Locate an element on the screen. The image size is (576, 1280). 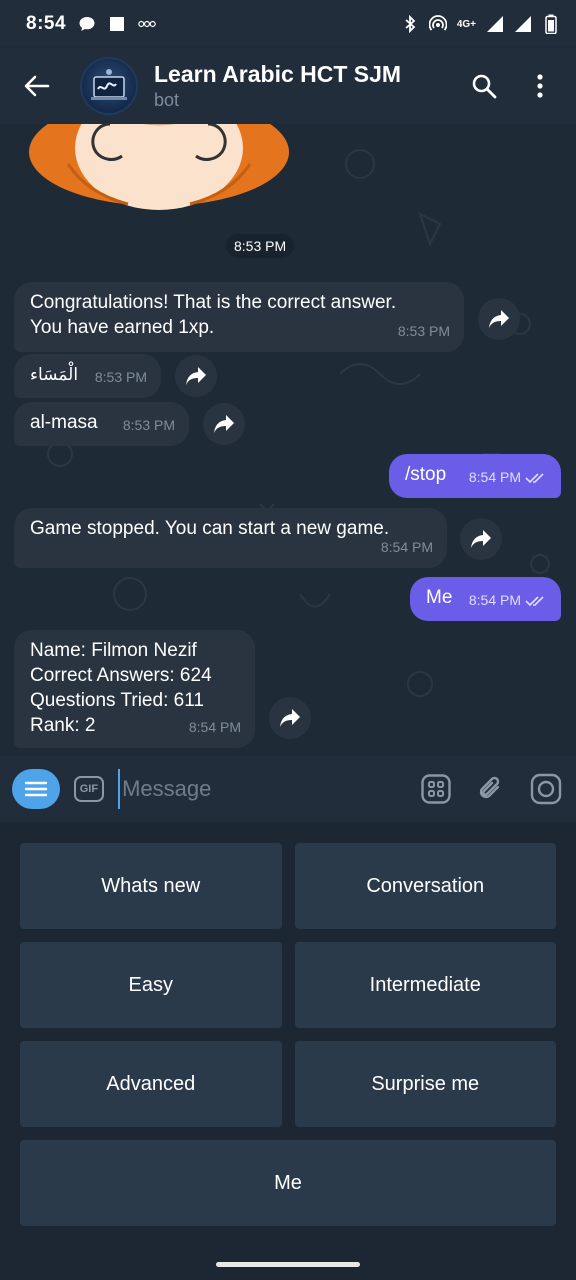
more-options-button is located at coordinates (540, 86).